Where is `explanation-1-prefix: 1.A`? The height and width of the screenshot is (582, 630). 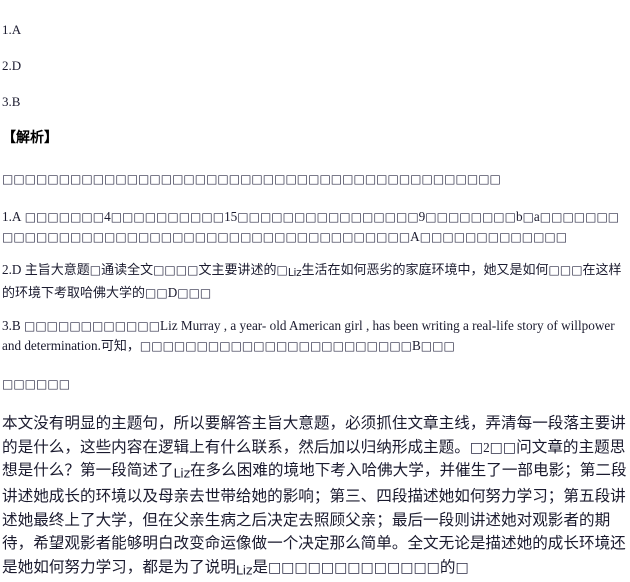
explanation-1-prefix: 1.A is located at coordinates (12, 216).